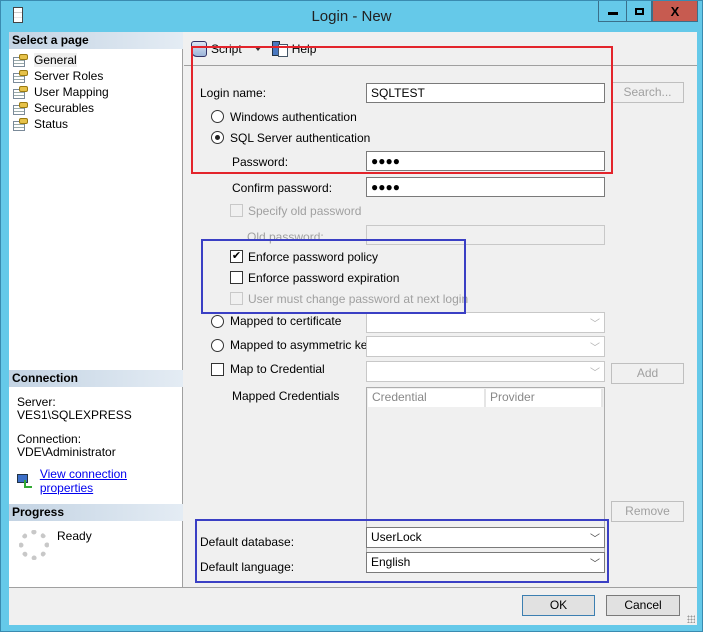 Image resolution: width=703 pixels, height=632 pixels. Describe the element at coordinates (647, 511) in the screenshot. I see `remove-button: Remove` at that location.